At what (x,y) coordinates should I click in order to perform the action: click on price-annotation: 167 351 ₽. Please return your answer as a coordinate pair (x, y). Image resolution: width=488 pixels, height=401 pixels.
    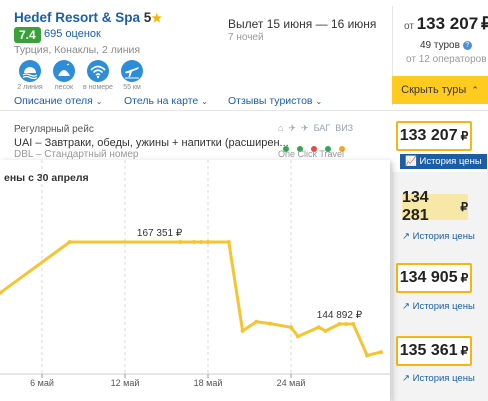
    Looking at the image, I should click on (160, 233).